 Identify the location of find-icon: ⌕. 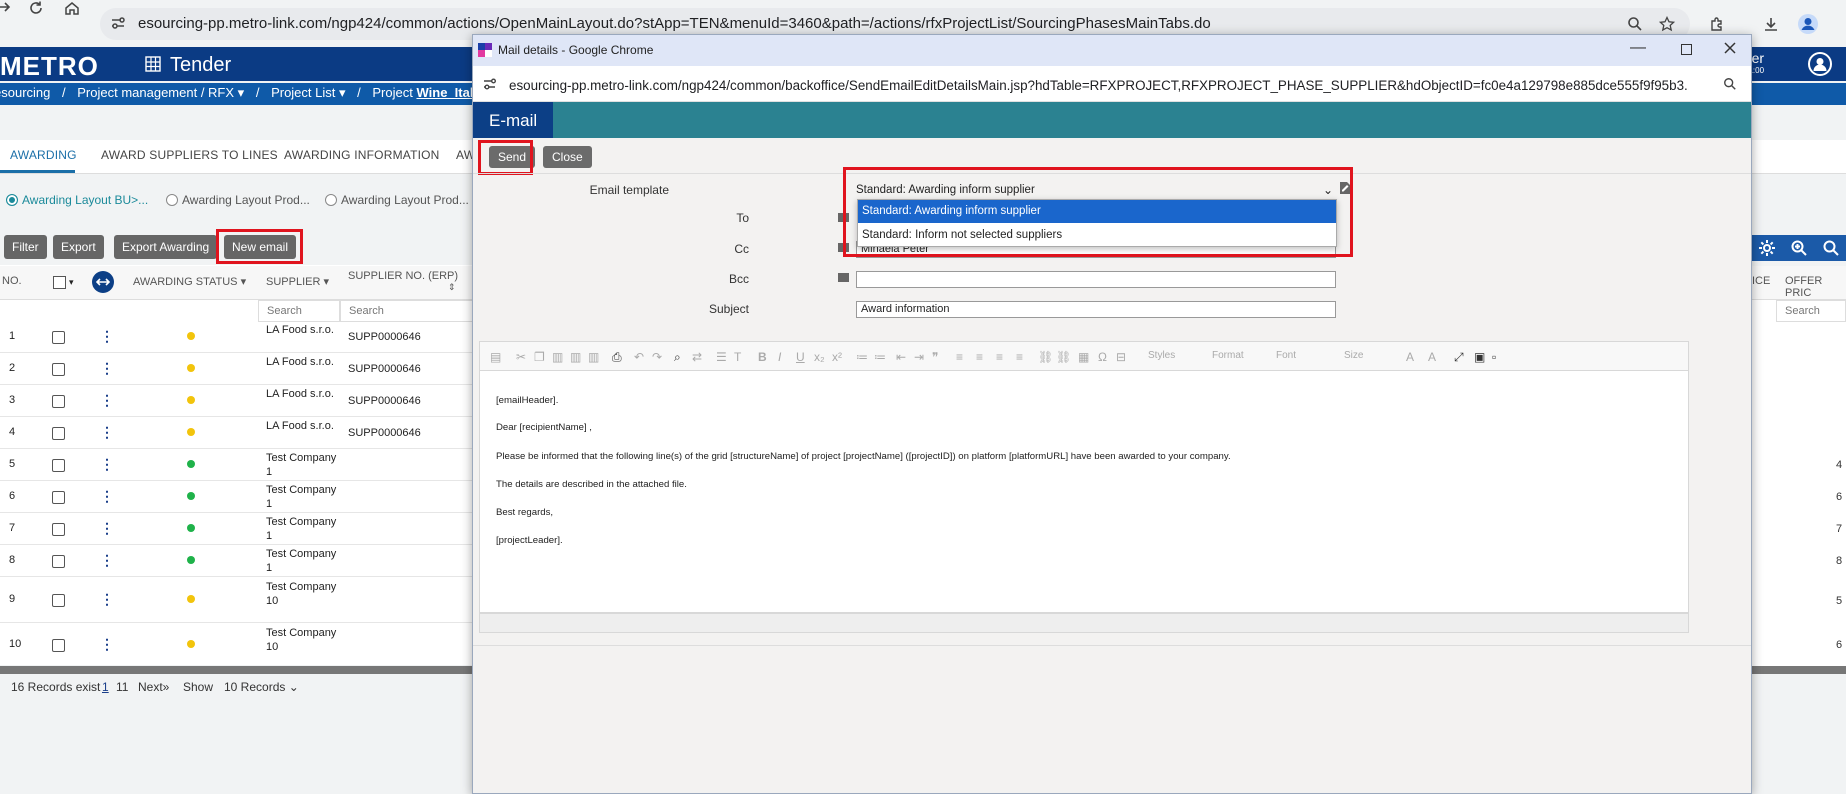
(677, 357).